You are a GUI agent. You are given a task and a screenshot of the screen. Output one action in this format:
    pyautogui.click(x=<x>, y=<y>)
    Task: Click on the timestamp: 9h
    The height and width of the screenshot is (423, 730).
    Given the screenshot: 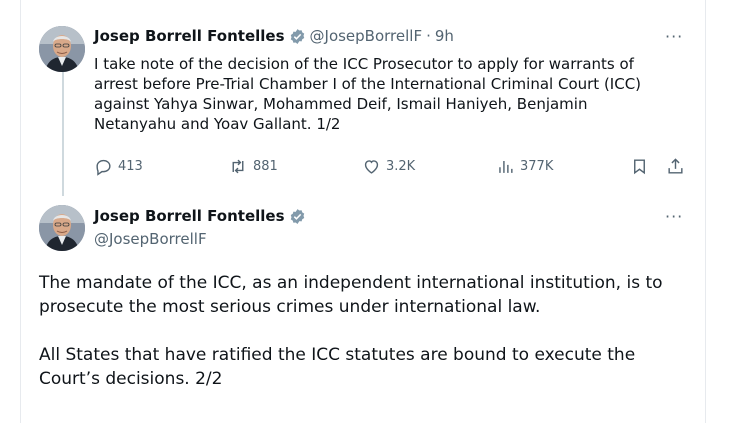 What is the action you would take?
    pyautogui.click(x=444, y=36)
    